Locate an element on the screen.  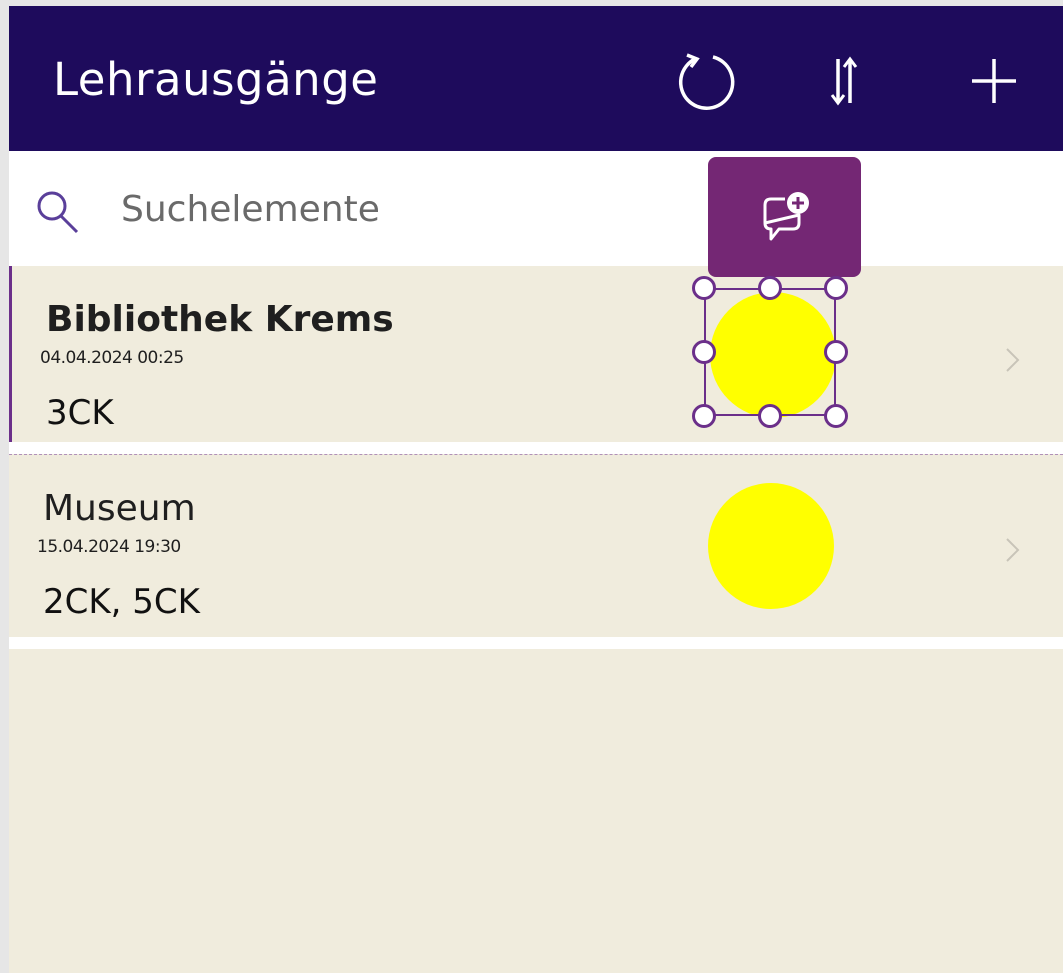
page-title: Lehrausgänge is located at coordinates (216, 79).